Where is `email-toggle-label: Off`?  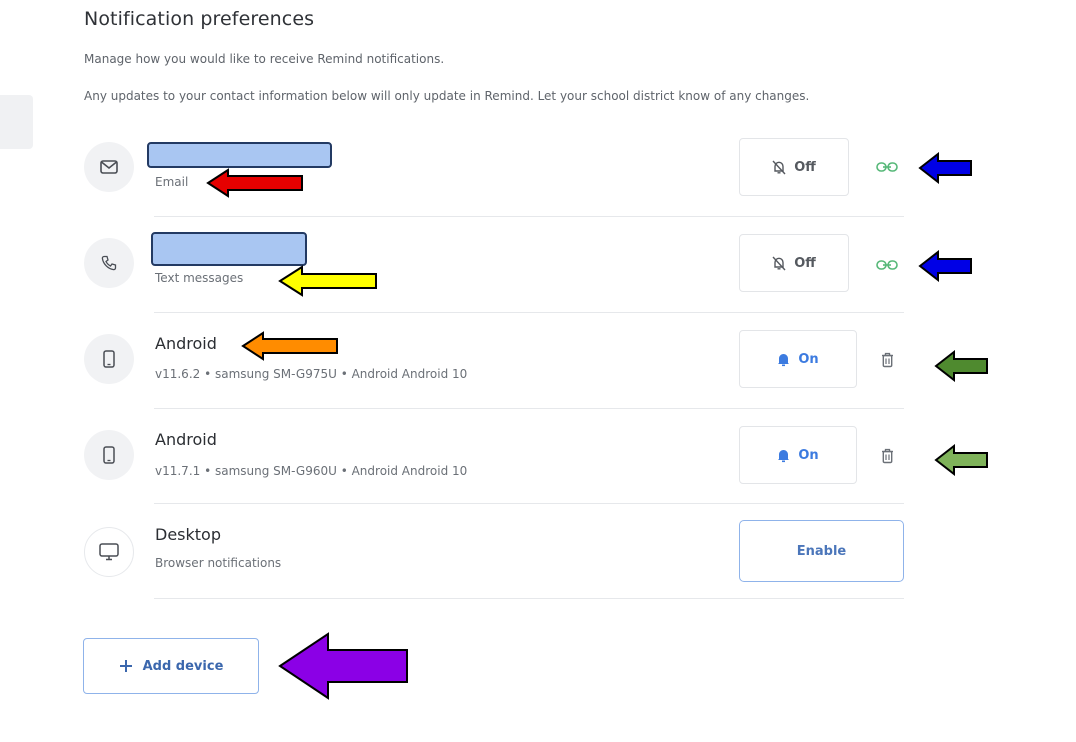
email-toggle-label: Off is located at coordinates (805, 167).